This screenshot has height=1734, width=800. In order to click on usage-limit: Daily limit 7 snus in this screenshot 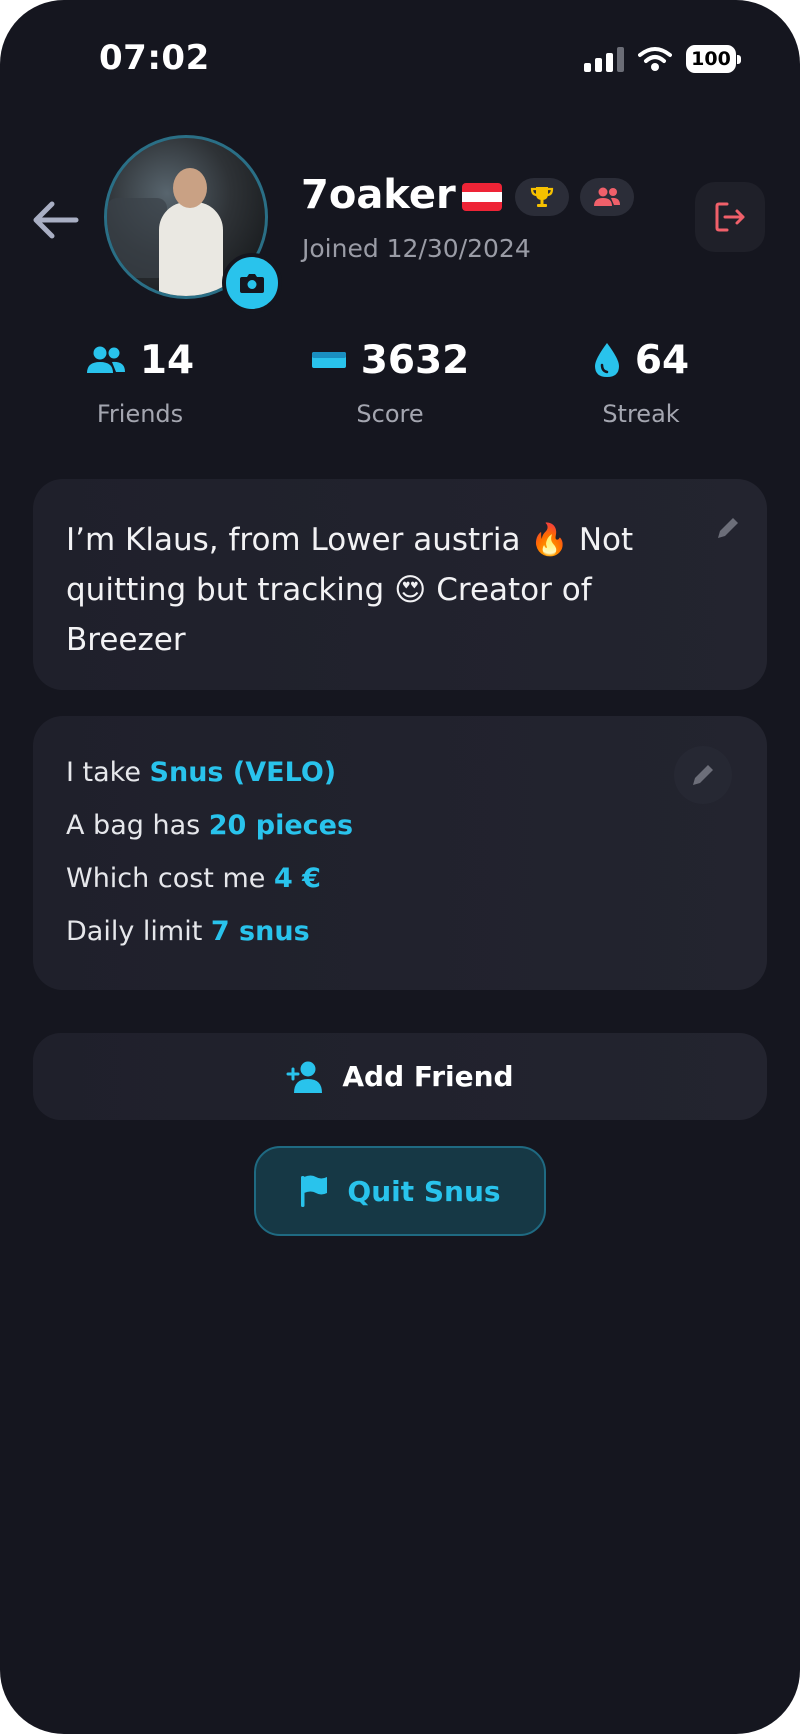, I will do `click(416, 931)`.